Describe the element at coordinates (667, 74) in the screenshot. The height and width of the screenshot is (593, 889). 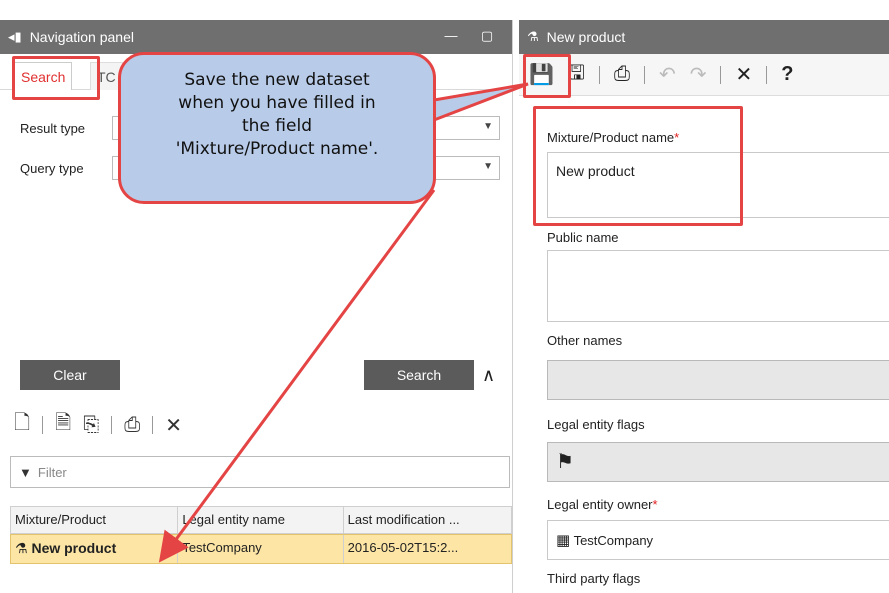
I see `undo-icon: ↶` at that location.